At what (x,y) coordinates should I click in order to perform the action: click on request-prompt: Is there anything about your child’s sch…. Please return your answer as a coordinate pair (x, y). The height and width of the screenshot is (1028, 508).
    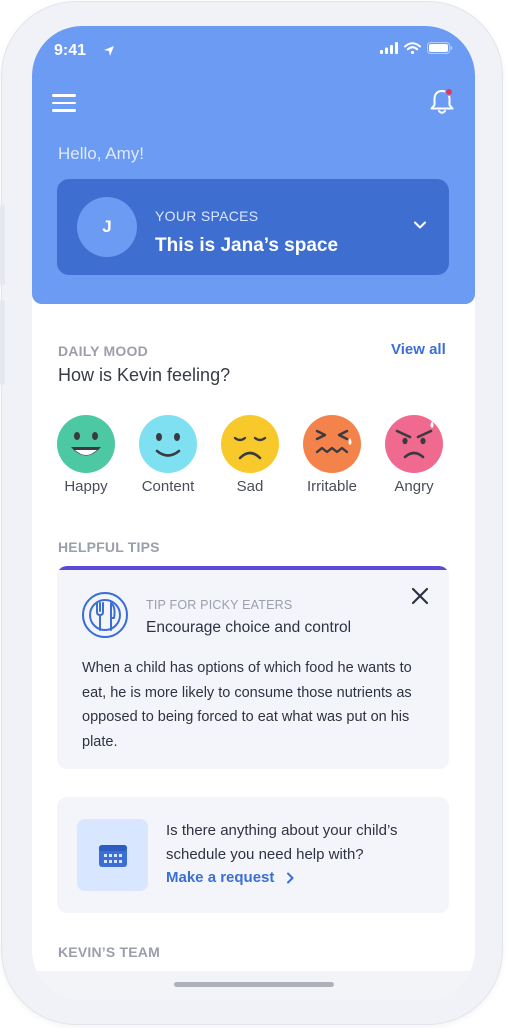
    Looking at the image, I should click on (282, 842).